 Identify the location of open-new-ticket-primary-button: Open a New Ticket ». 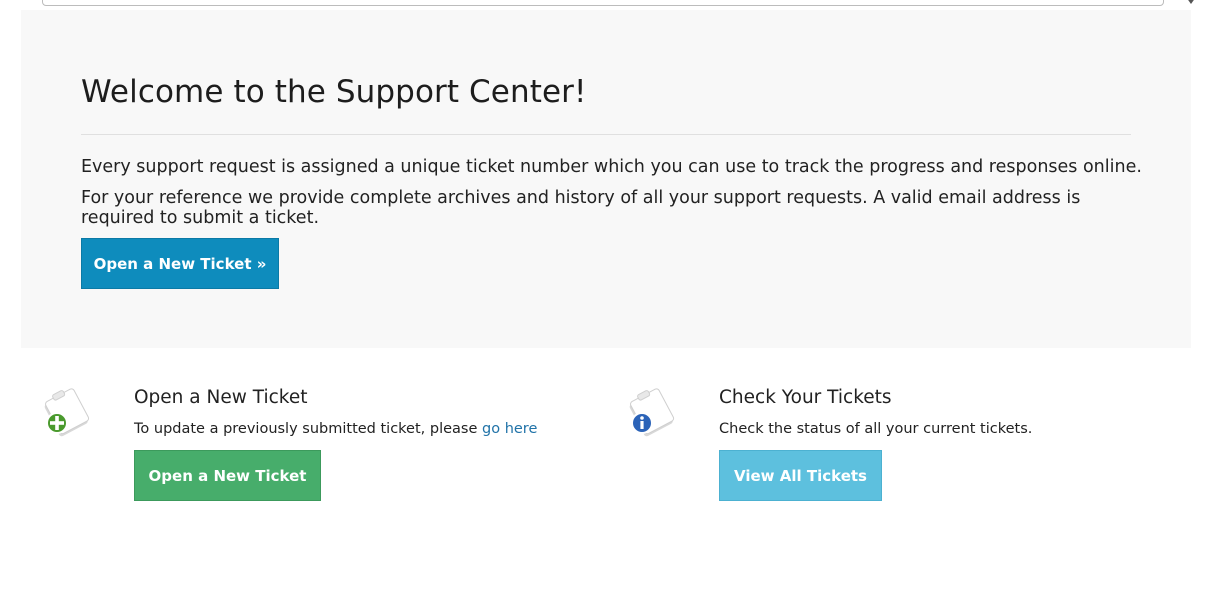
(180, 263).